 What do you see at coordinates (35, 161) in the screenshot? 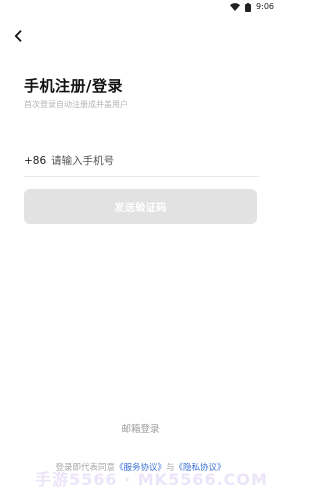
I see `country-code: +86` at bounding box center [35, 161].